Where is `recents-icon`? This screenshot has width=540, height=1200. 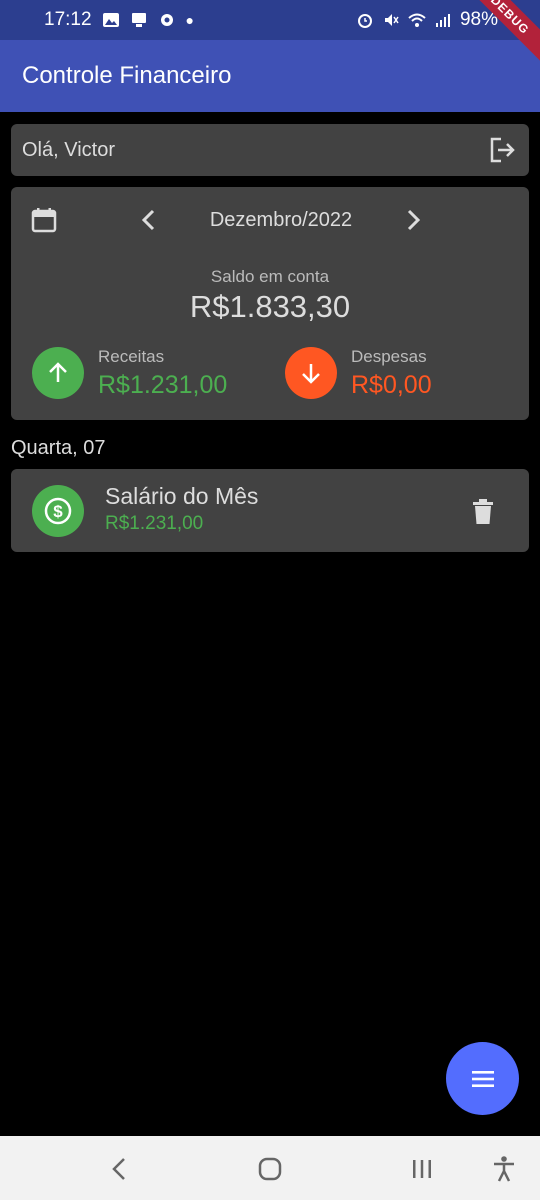 recents-icon is located at coordinates (422, 1169).